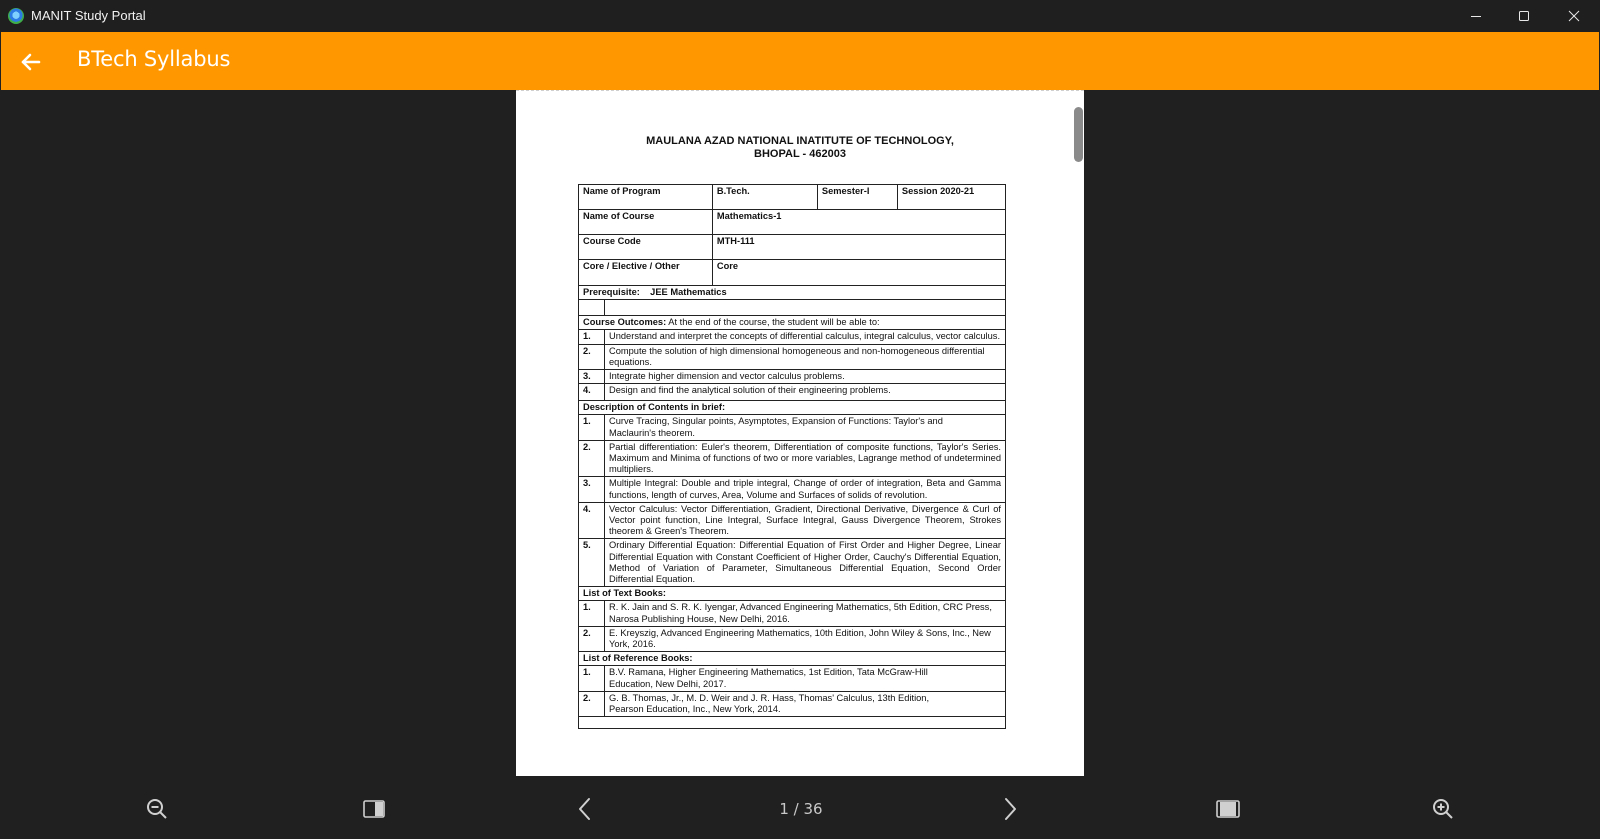 This screenshot has height=839, width=1600. I want to click on single-page-view-button, so click(374, 809).